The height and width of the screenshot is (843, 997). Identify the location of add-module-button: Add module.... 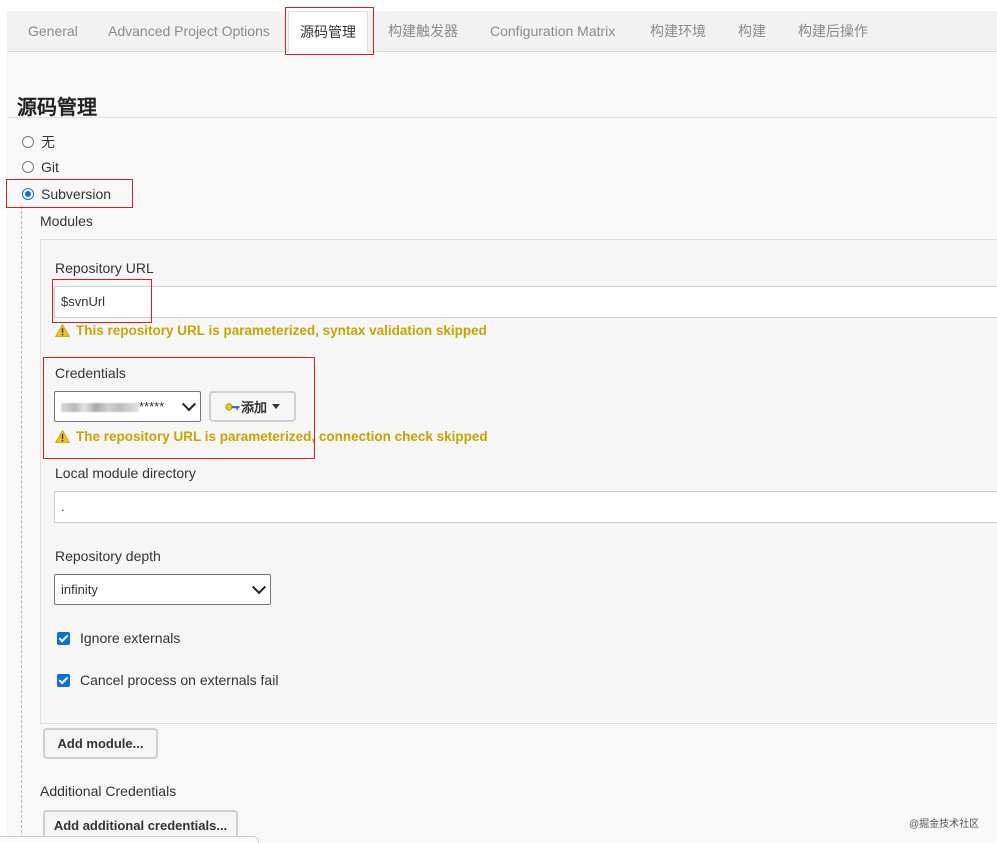
(100, 743).